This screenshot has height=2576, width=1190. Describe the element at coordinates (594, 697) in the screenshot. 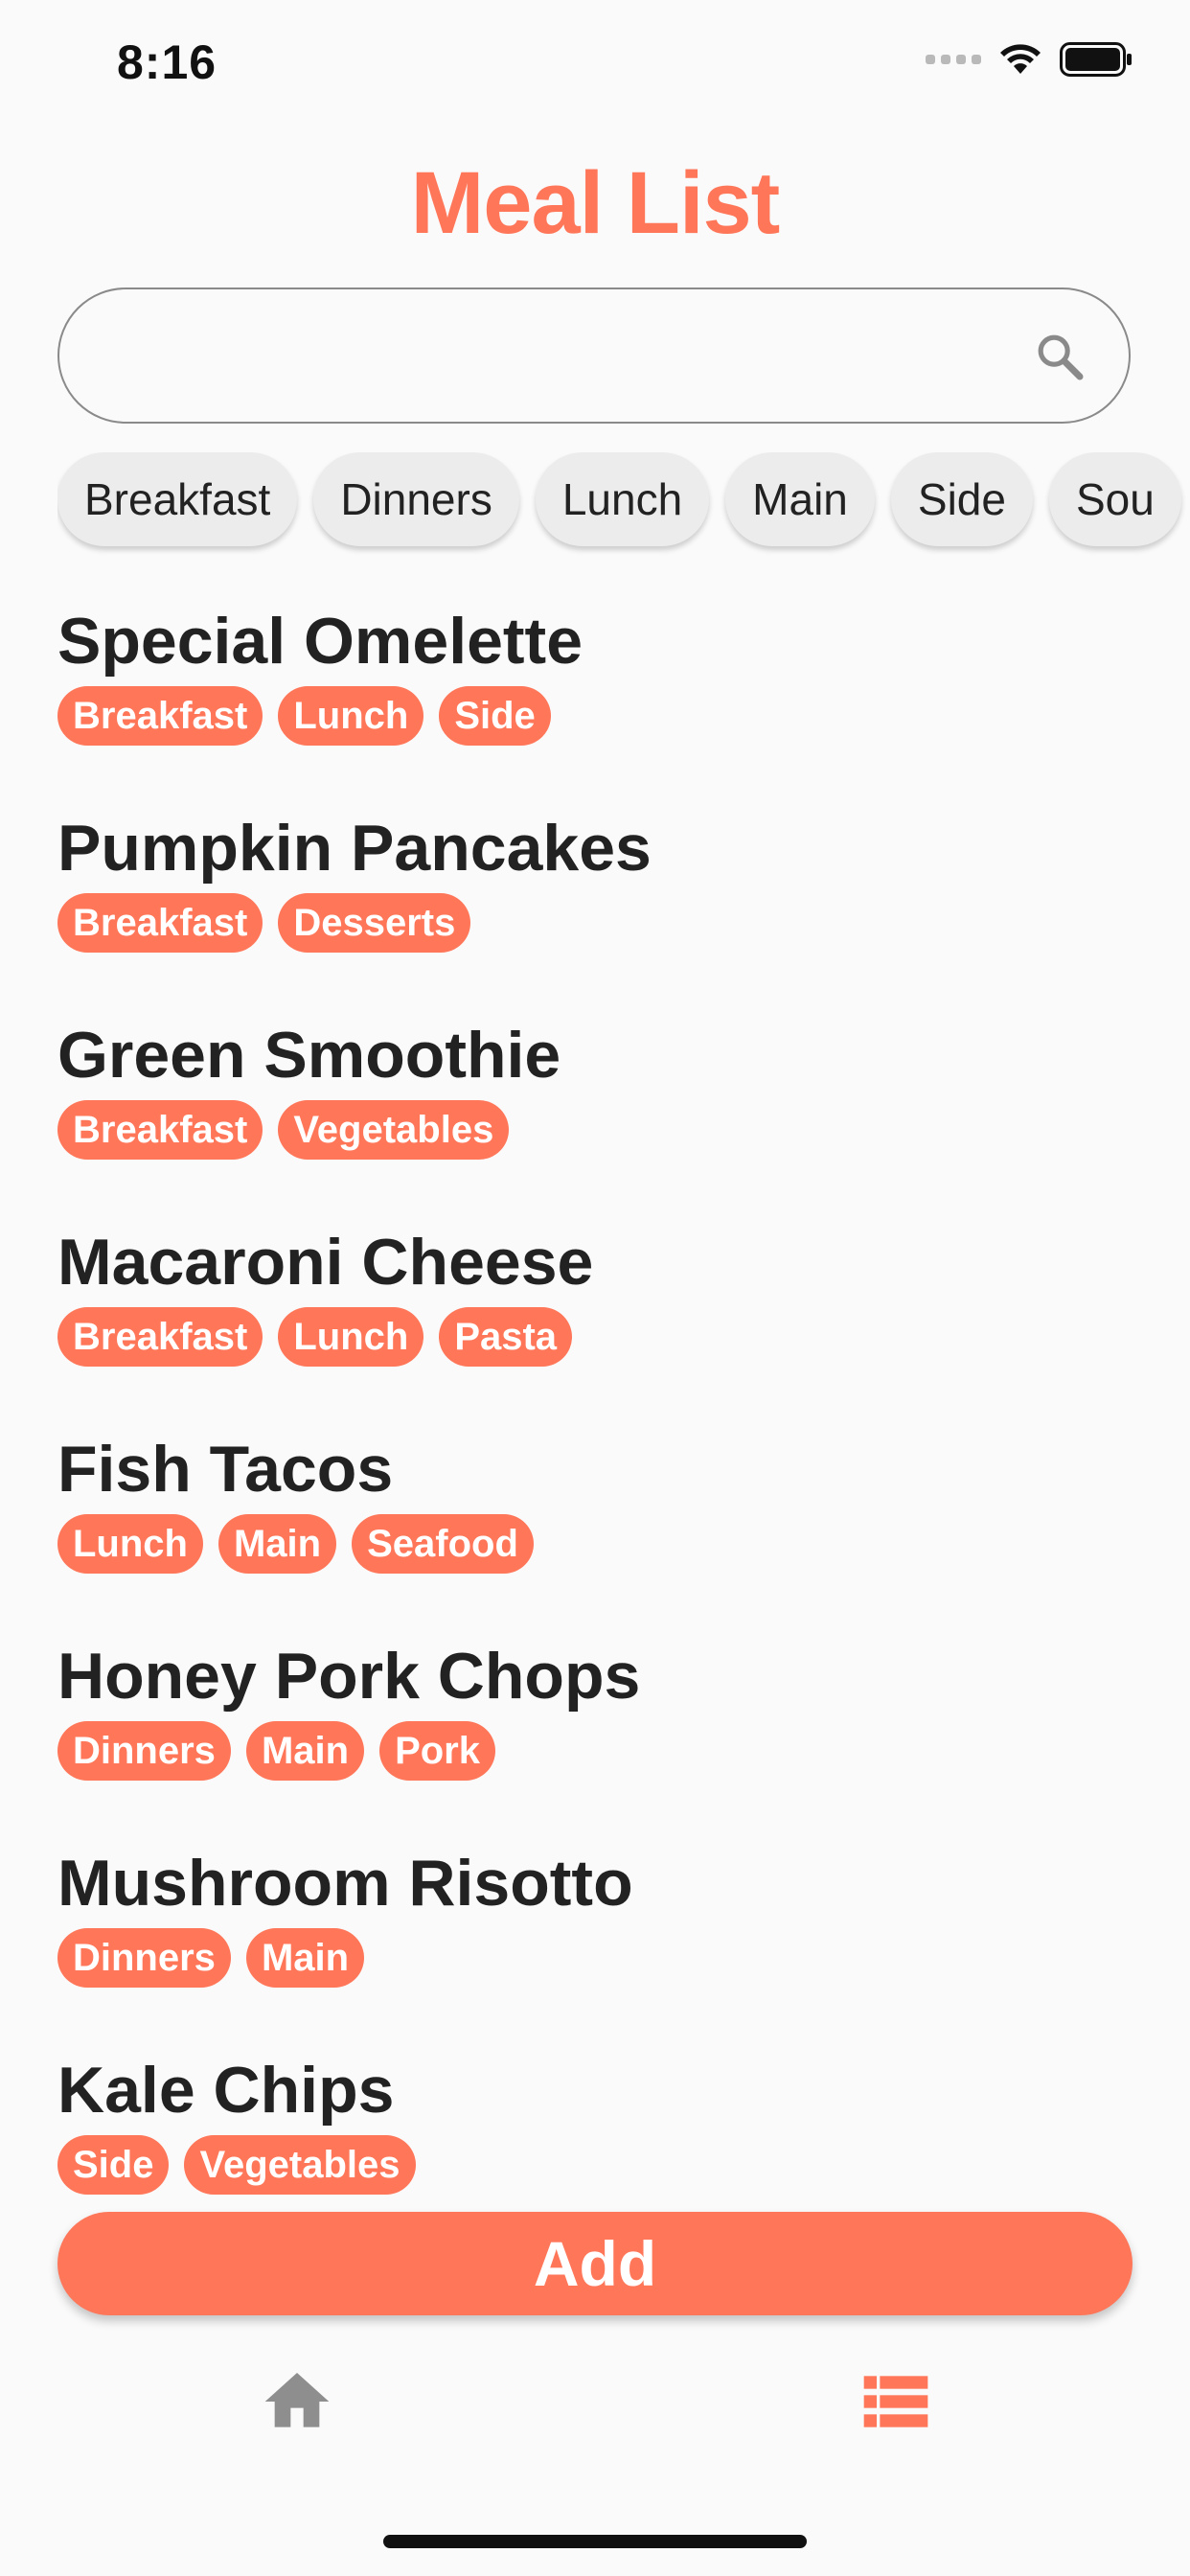

I see `meal-item: Special Omelette Breakfast Lunch Side` at that location.